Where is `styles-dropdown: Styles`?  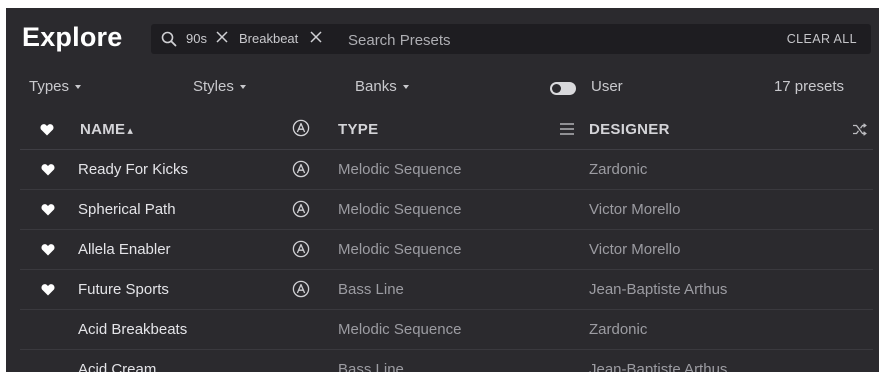
styles-dropdown: Styles is located at coordinates (219, 86).